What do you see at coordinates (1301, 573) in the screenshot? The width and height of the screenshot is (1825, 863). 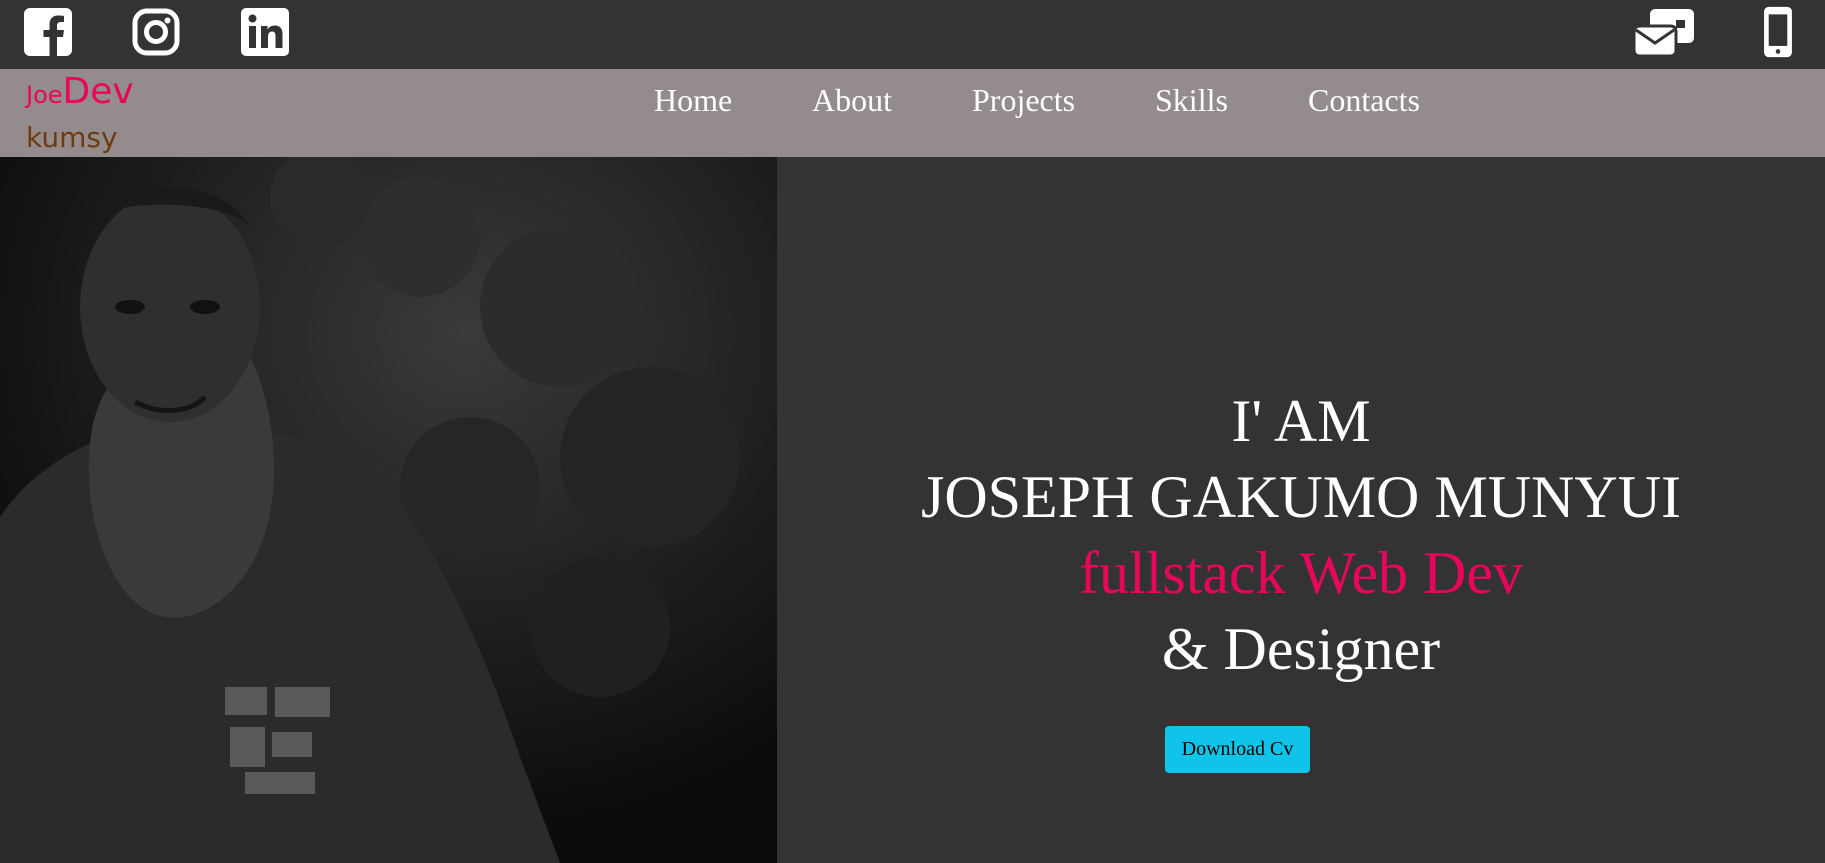 I see `hero-role: fullstack Web Dev` at bounding box center [1301, 573].